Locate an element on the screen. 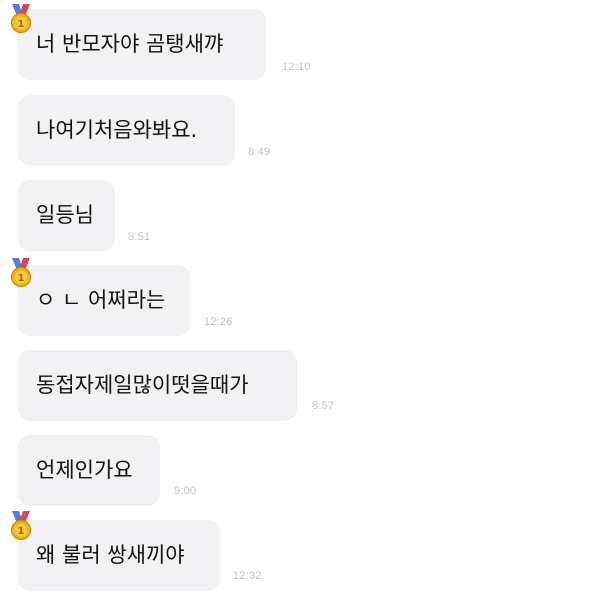  message-timestamp: 8:57 is located at coordinates (323, 406).